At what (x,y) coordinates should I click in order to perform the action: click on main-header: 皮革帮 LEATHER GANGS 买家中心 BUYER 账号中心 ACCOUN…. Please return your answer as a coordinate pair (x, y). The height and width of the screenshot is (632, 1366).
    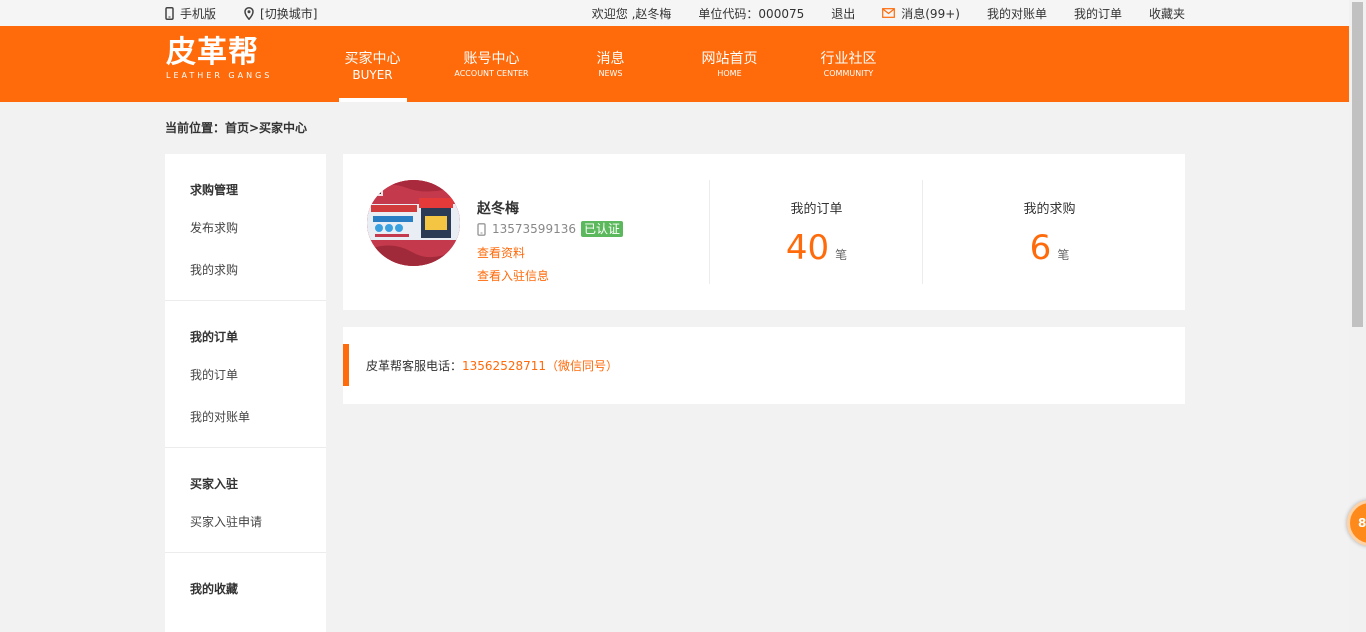
    Looking at the image, I should click on (674, 64).